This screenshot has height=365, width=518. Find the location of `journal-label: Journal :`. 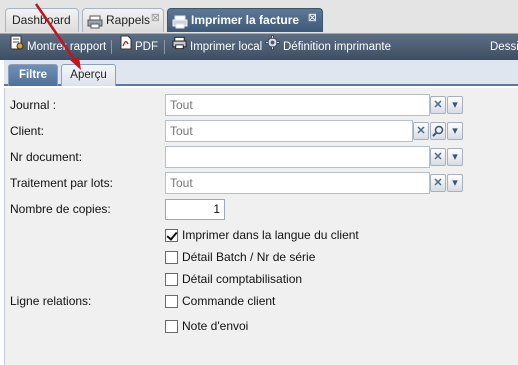

journal-label: Journal : is located at coordinates (33, 105).